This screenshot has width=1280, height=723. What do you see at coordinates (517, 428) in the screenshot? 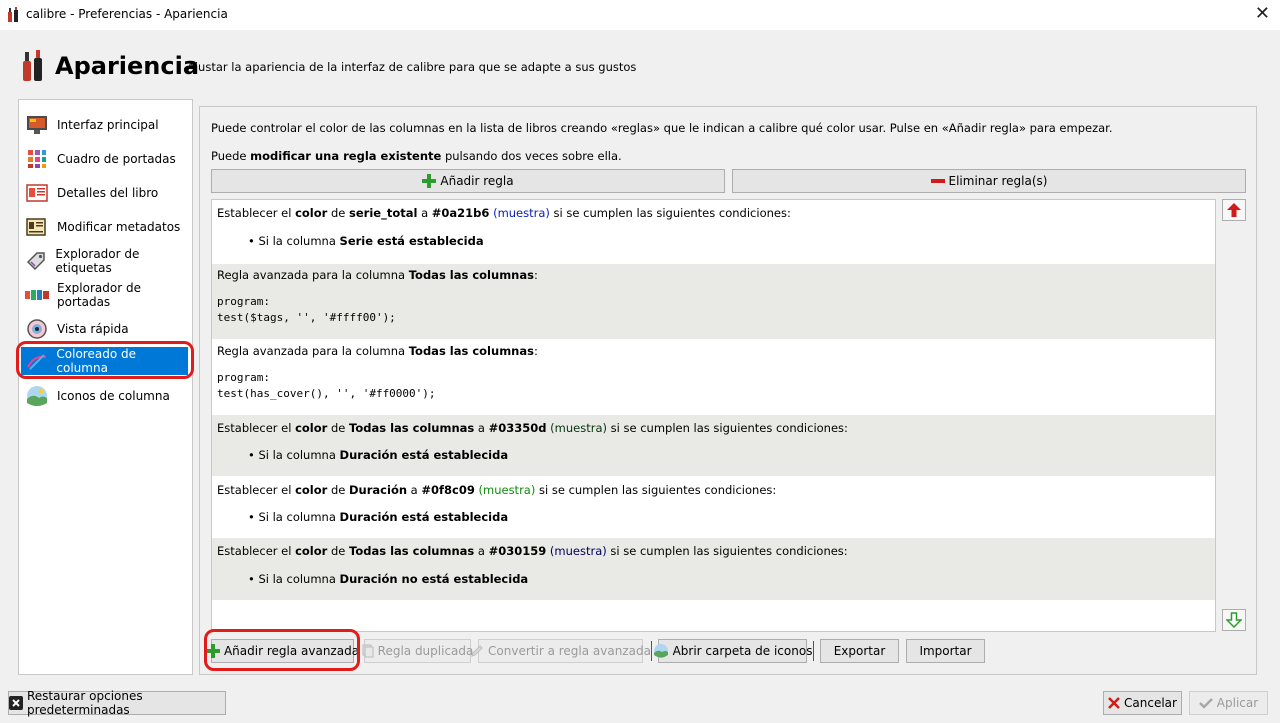
I see `rule-color-value: #03350d` at bounding box center [517, 428].